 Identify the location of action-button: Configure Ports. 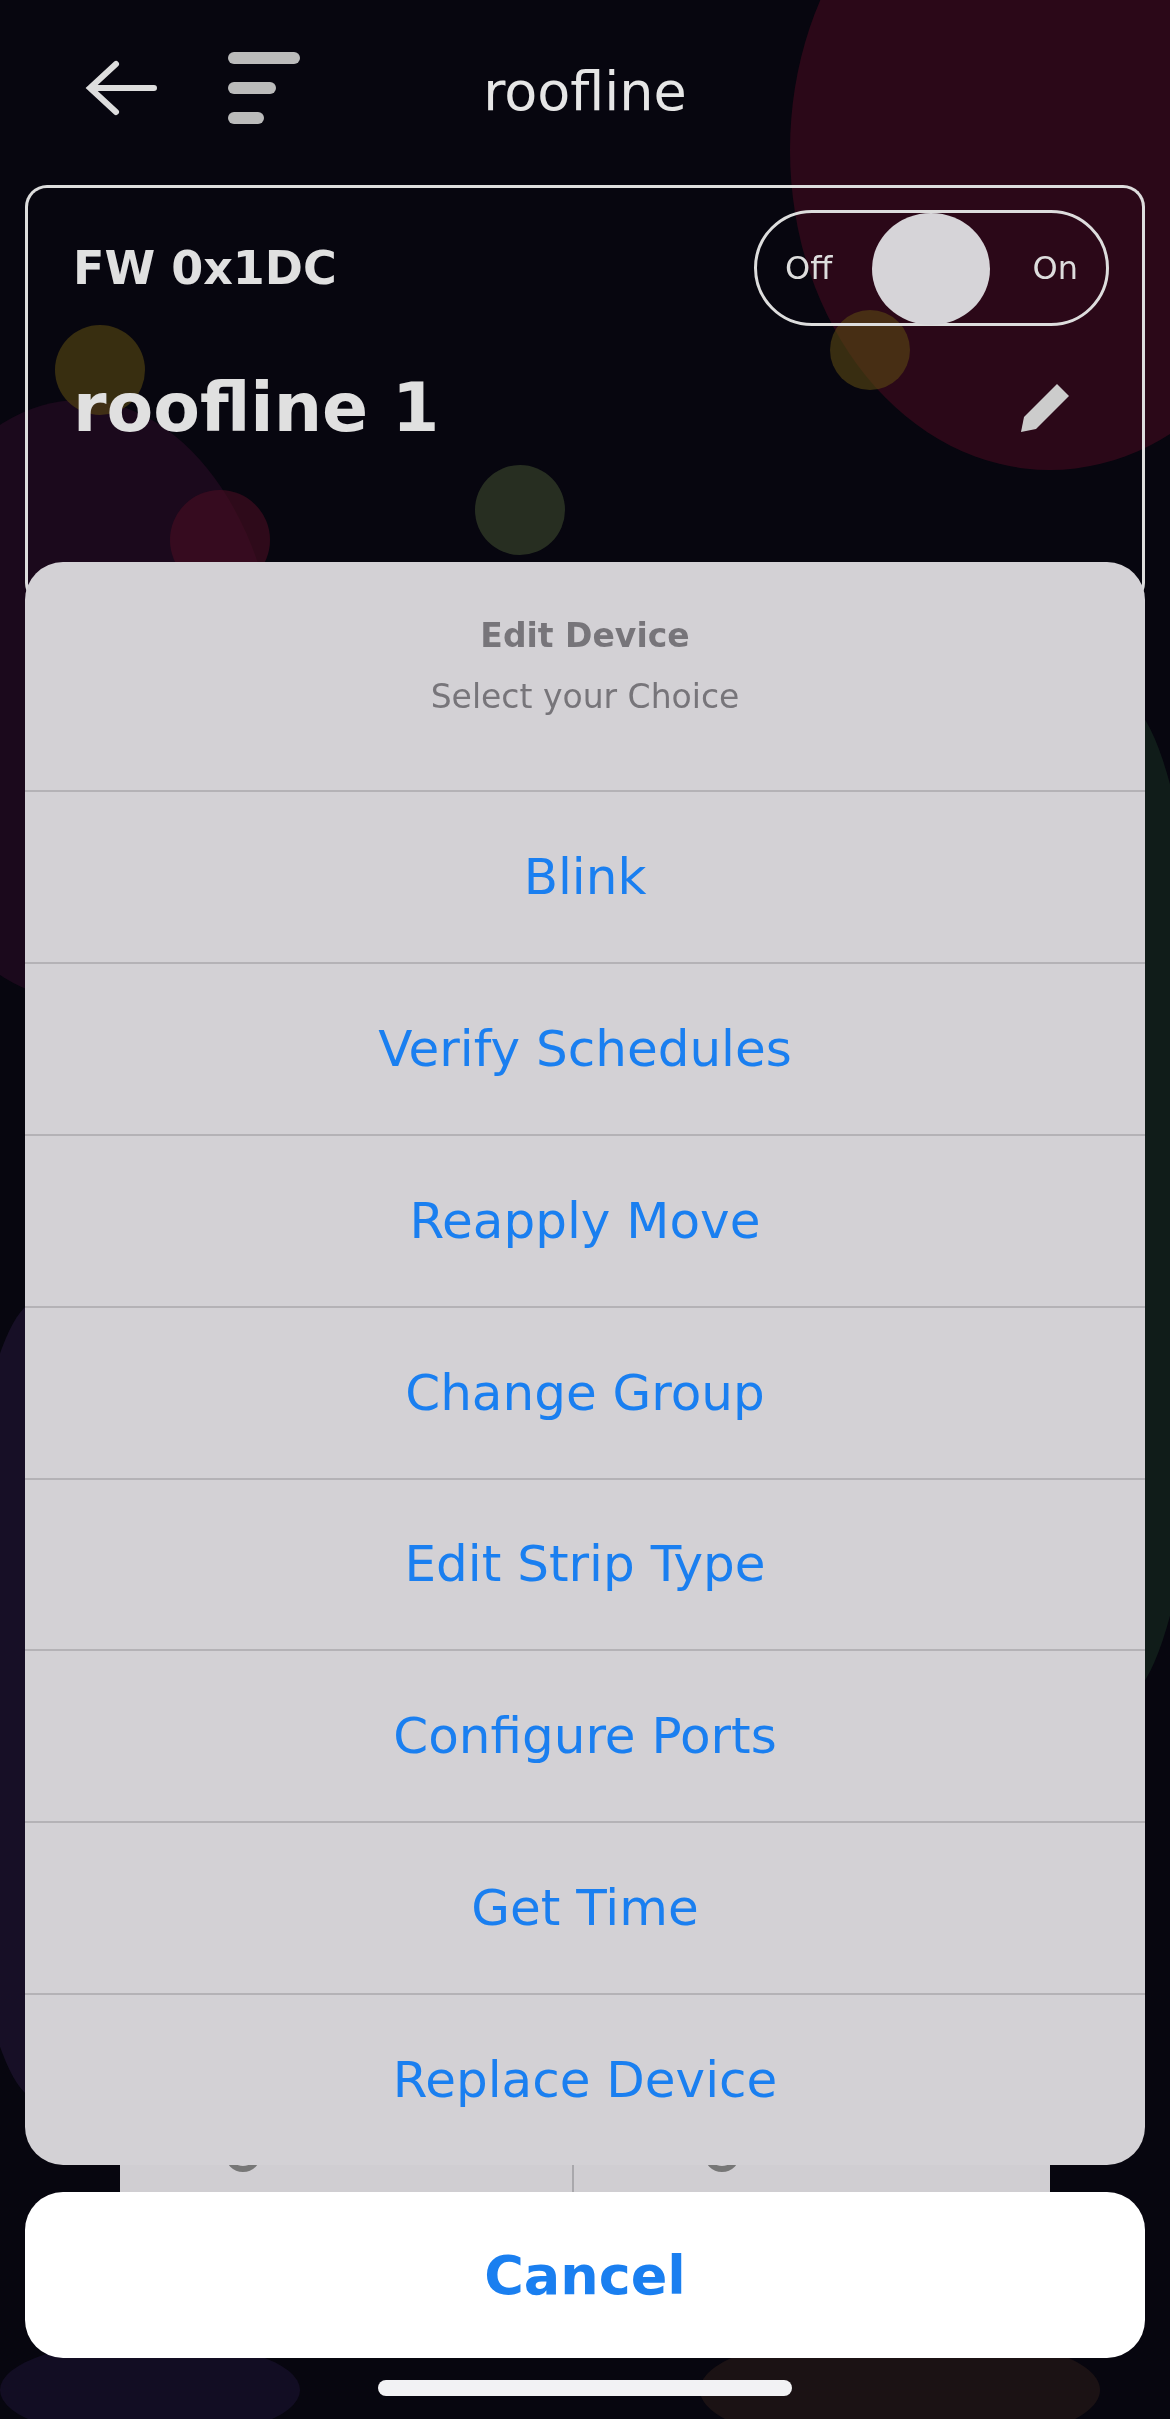
(585, 1737).